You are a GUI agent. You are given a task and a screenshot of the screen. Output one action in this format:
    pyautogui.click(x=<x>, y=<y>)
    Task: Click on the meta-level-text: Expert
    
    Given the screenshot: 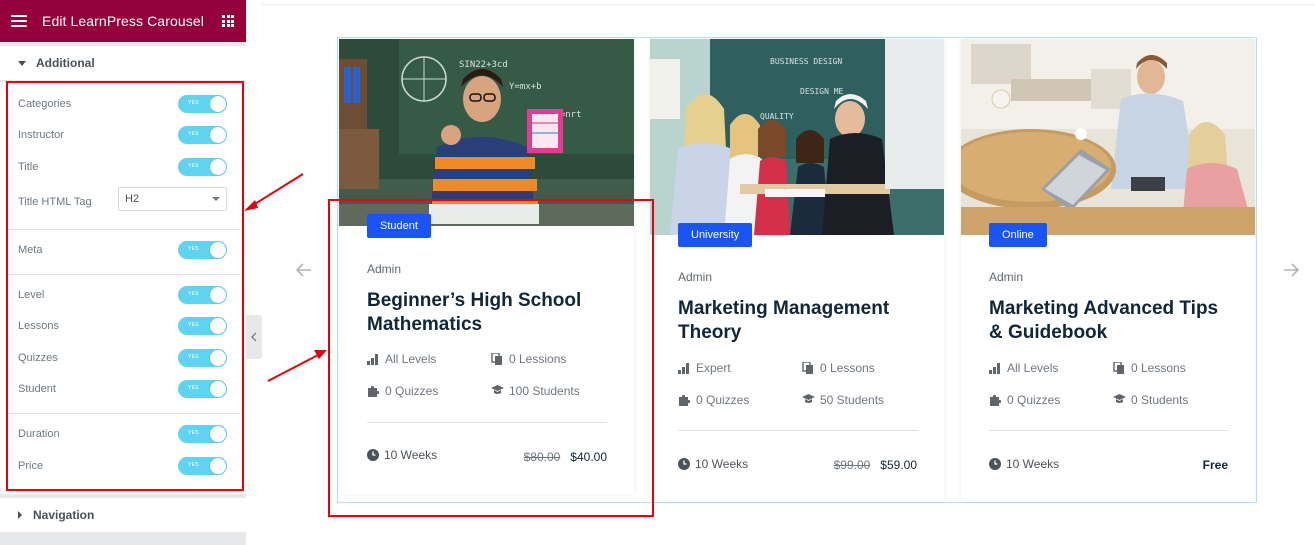 What is the action you would take?
    pyautogui.click(x=713, y=368)
    